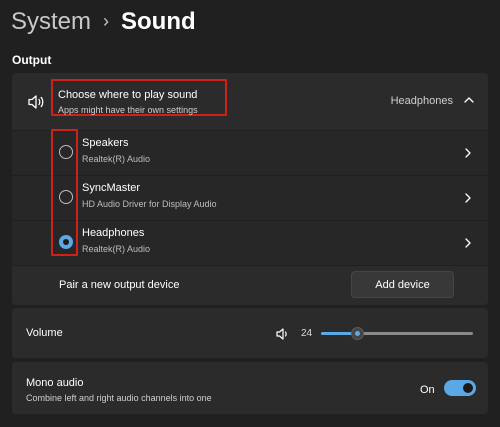 The height and width of the screenshot is (427, 500). I want to click on volume-slider, so click(397, 333).